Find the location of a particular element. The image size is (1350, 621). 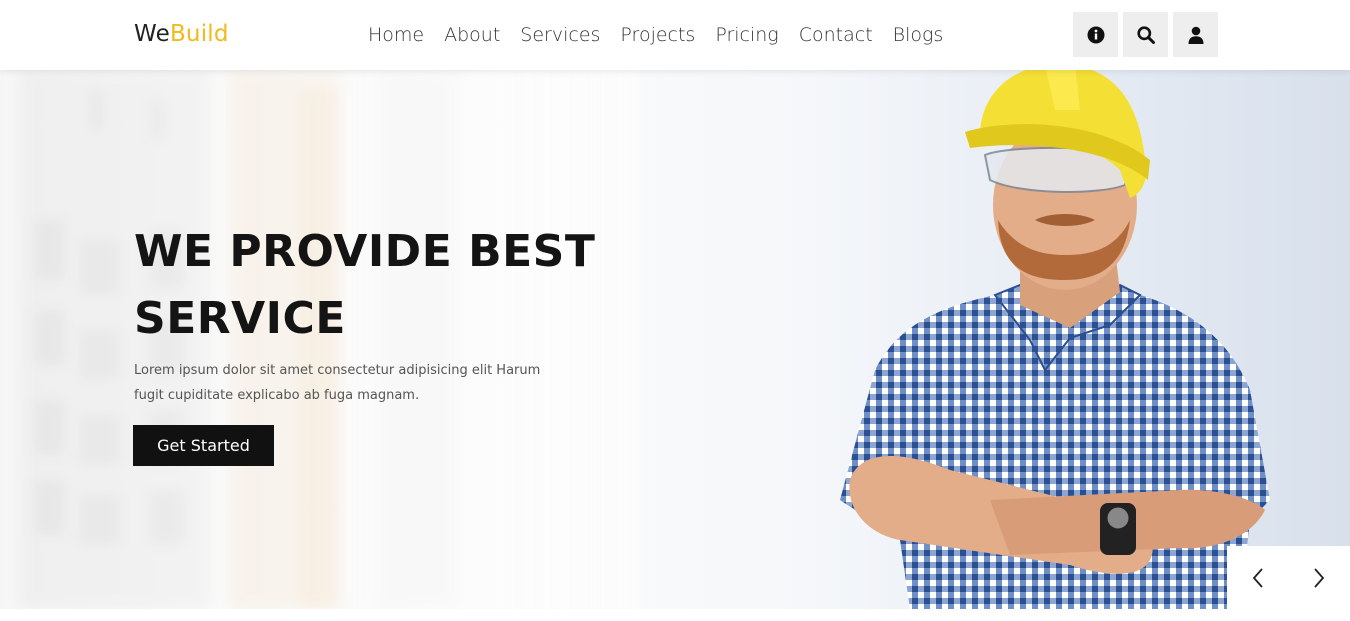

hero-title: WE PROVIDE BEST SERVICE is located at coordinates (365, 285).